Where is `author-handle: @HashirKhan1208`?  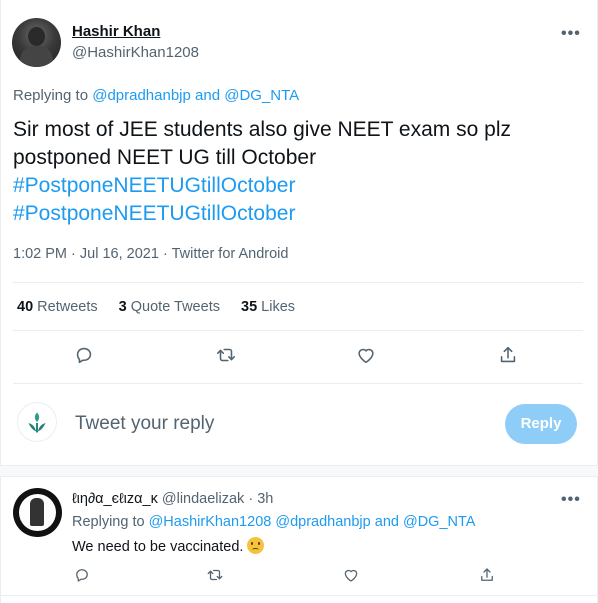 author-handle: @HashirKhan1208 is located at coordinates (135, 52).